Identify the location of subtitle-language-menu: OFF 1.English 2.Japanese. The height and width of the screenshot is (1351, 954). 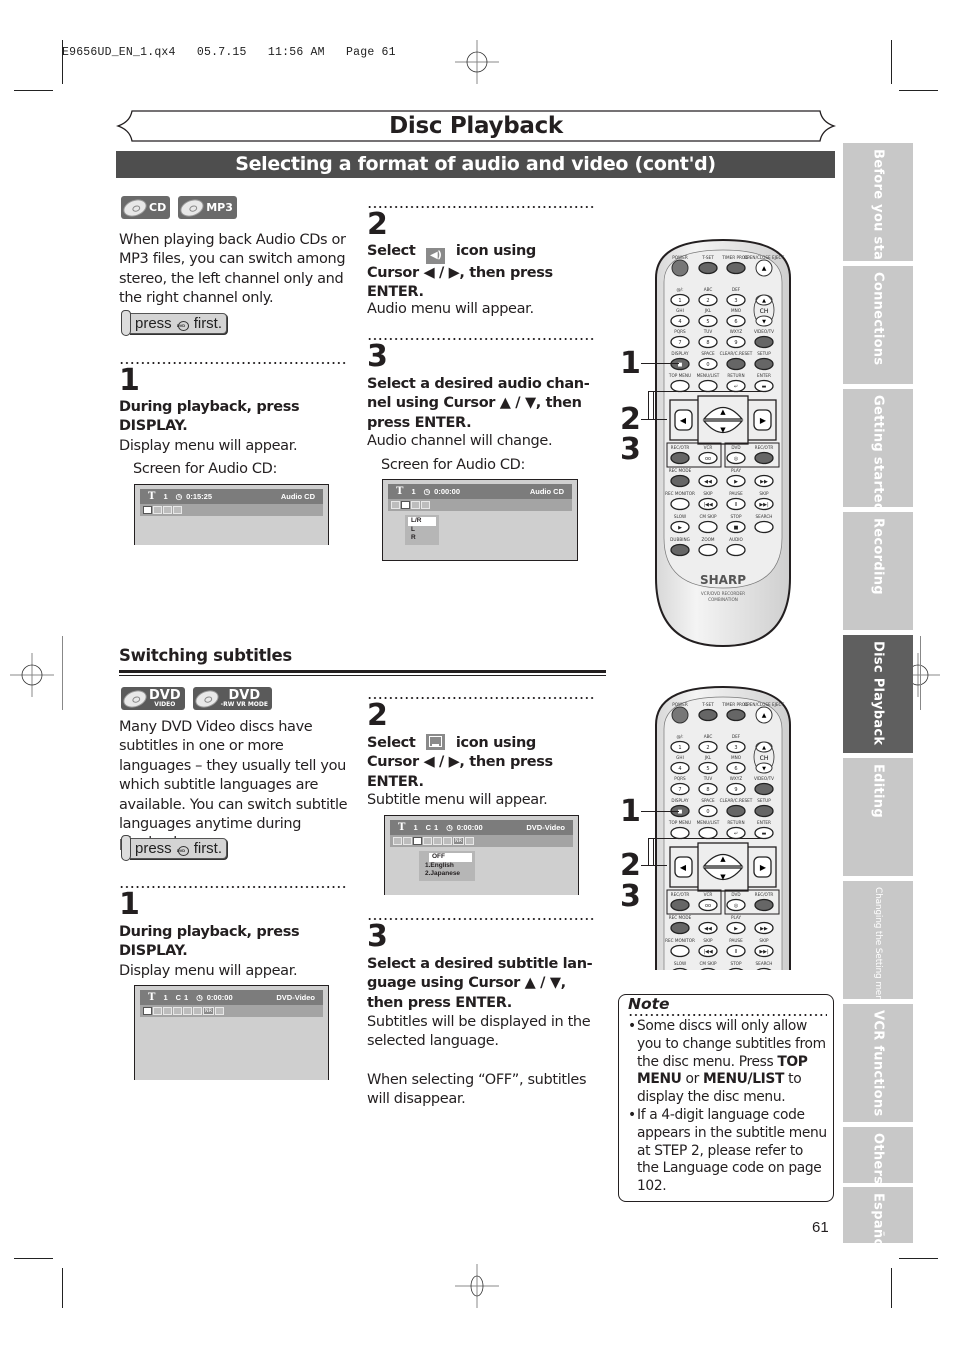
(447, 866).